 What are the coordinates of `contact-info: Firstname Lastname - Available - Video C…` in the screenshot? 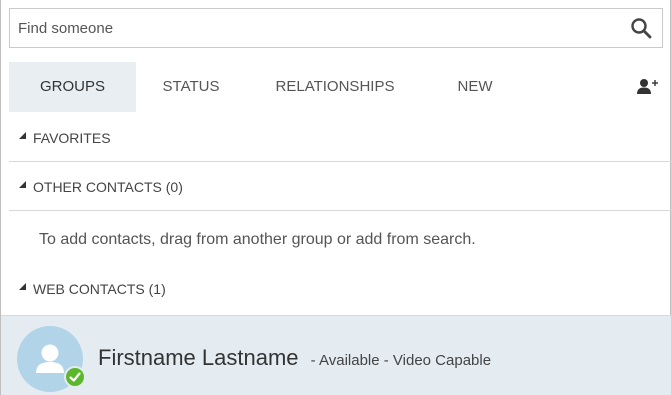 It's located at (294, 355).